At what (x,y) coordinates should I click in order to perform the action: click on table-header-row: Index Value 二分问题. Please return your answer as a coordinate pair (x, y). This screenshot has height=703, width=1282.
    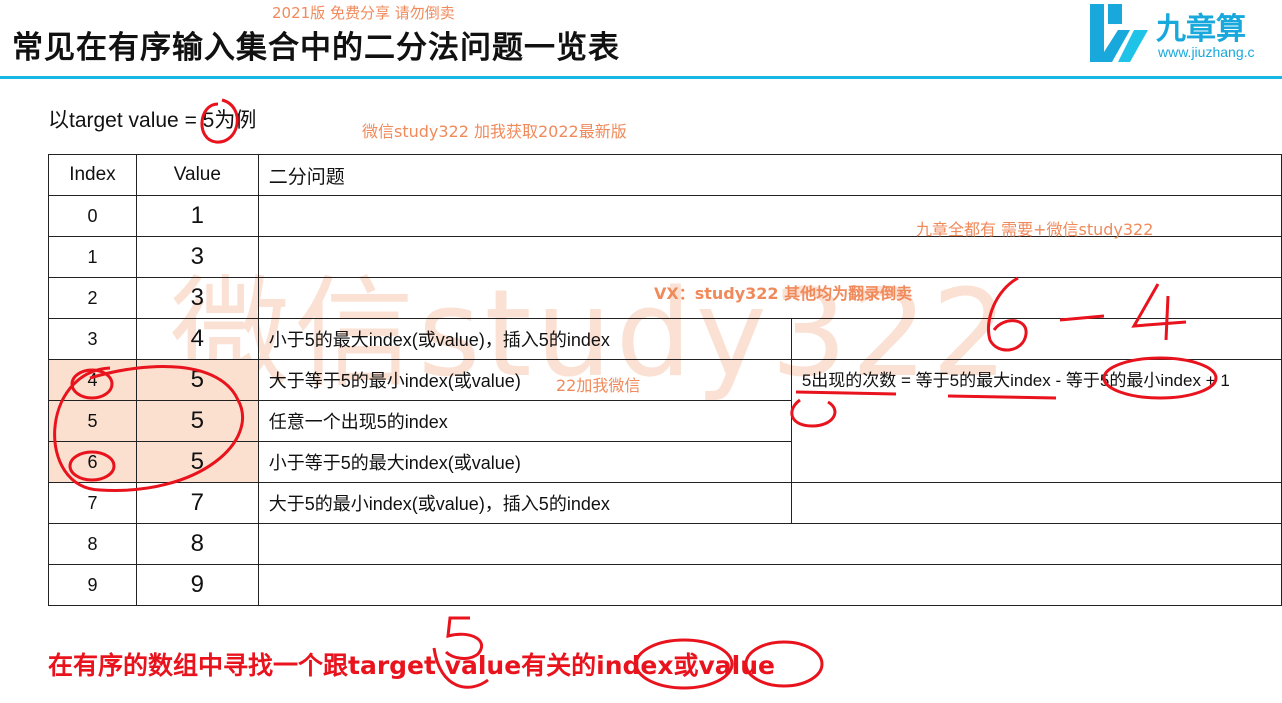
    Looking at the image, I should click on (665, 175).